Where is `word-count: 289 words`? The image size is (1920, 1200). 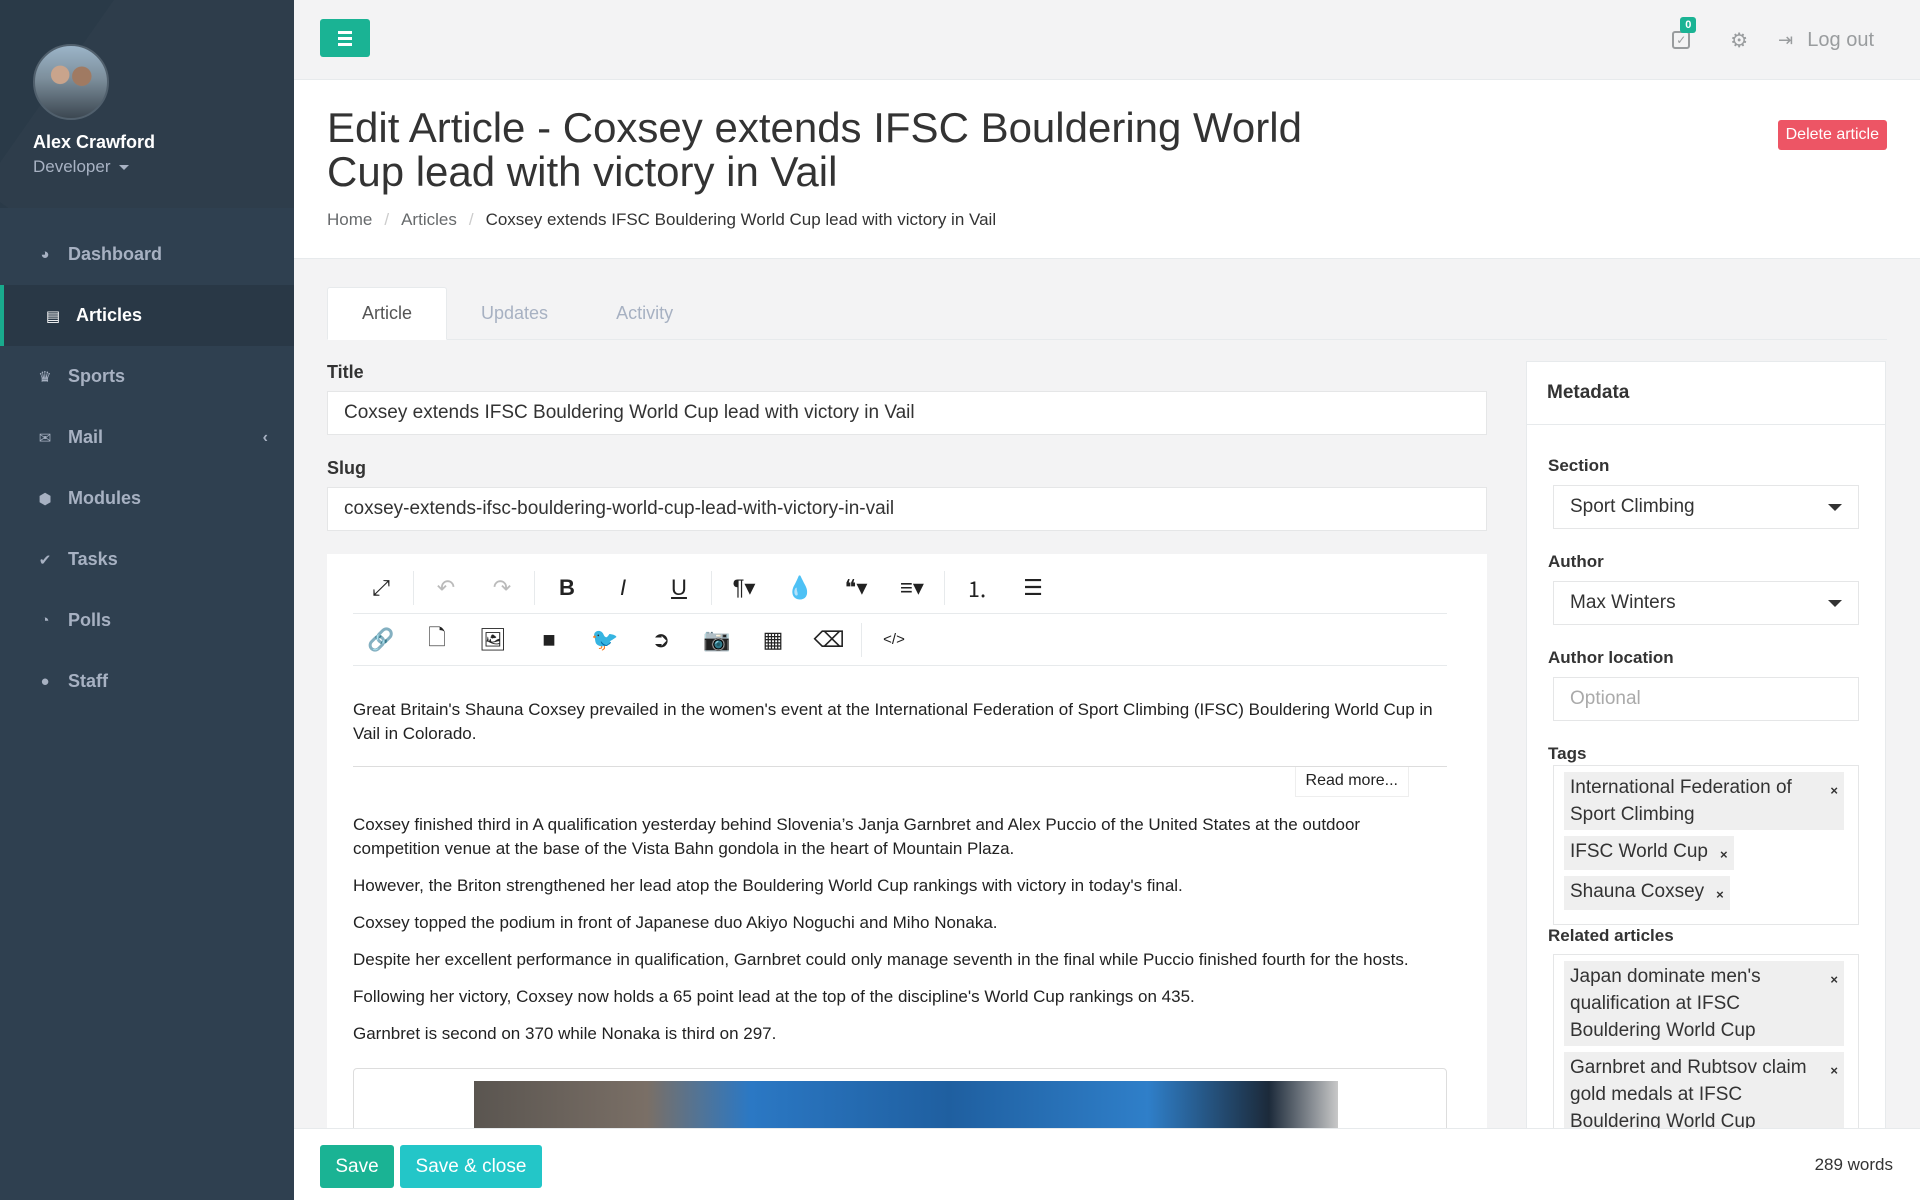 word-count: 289 words is located at coordinates (1853, 1164).